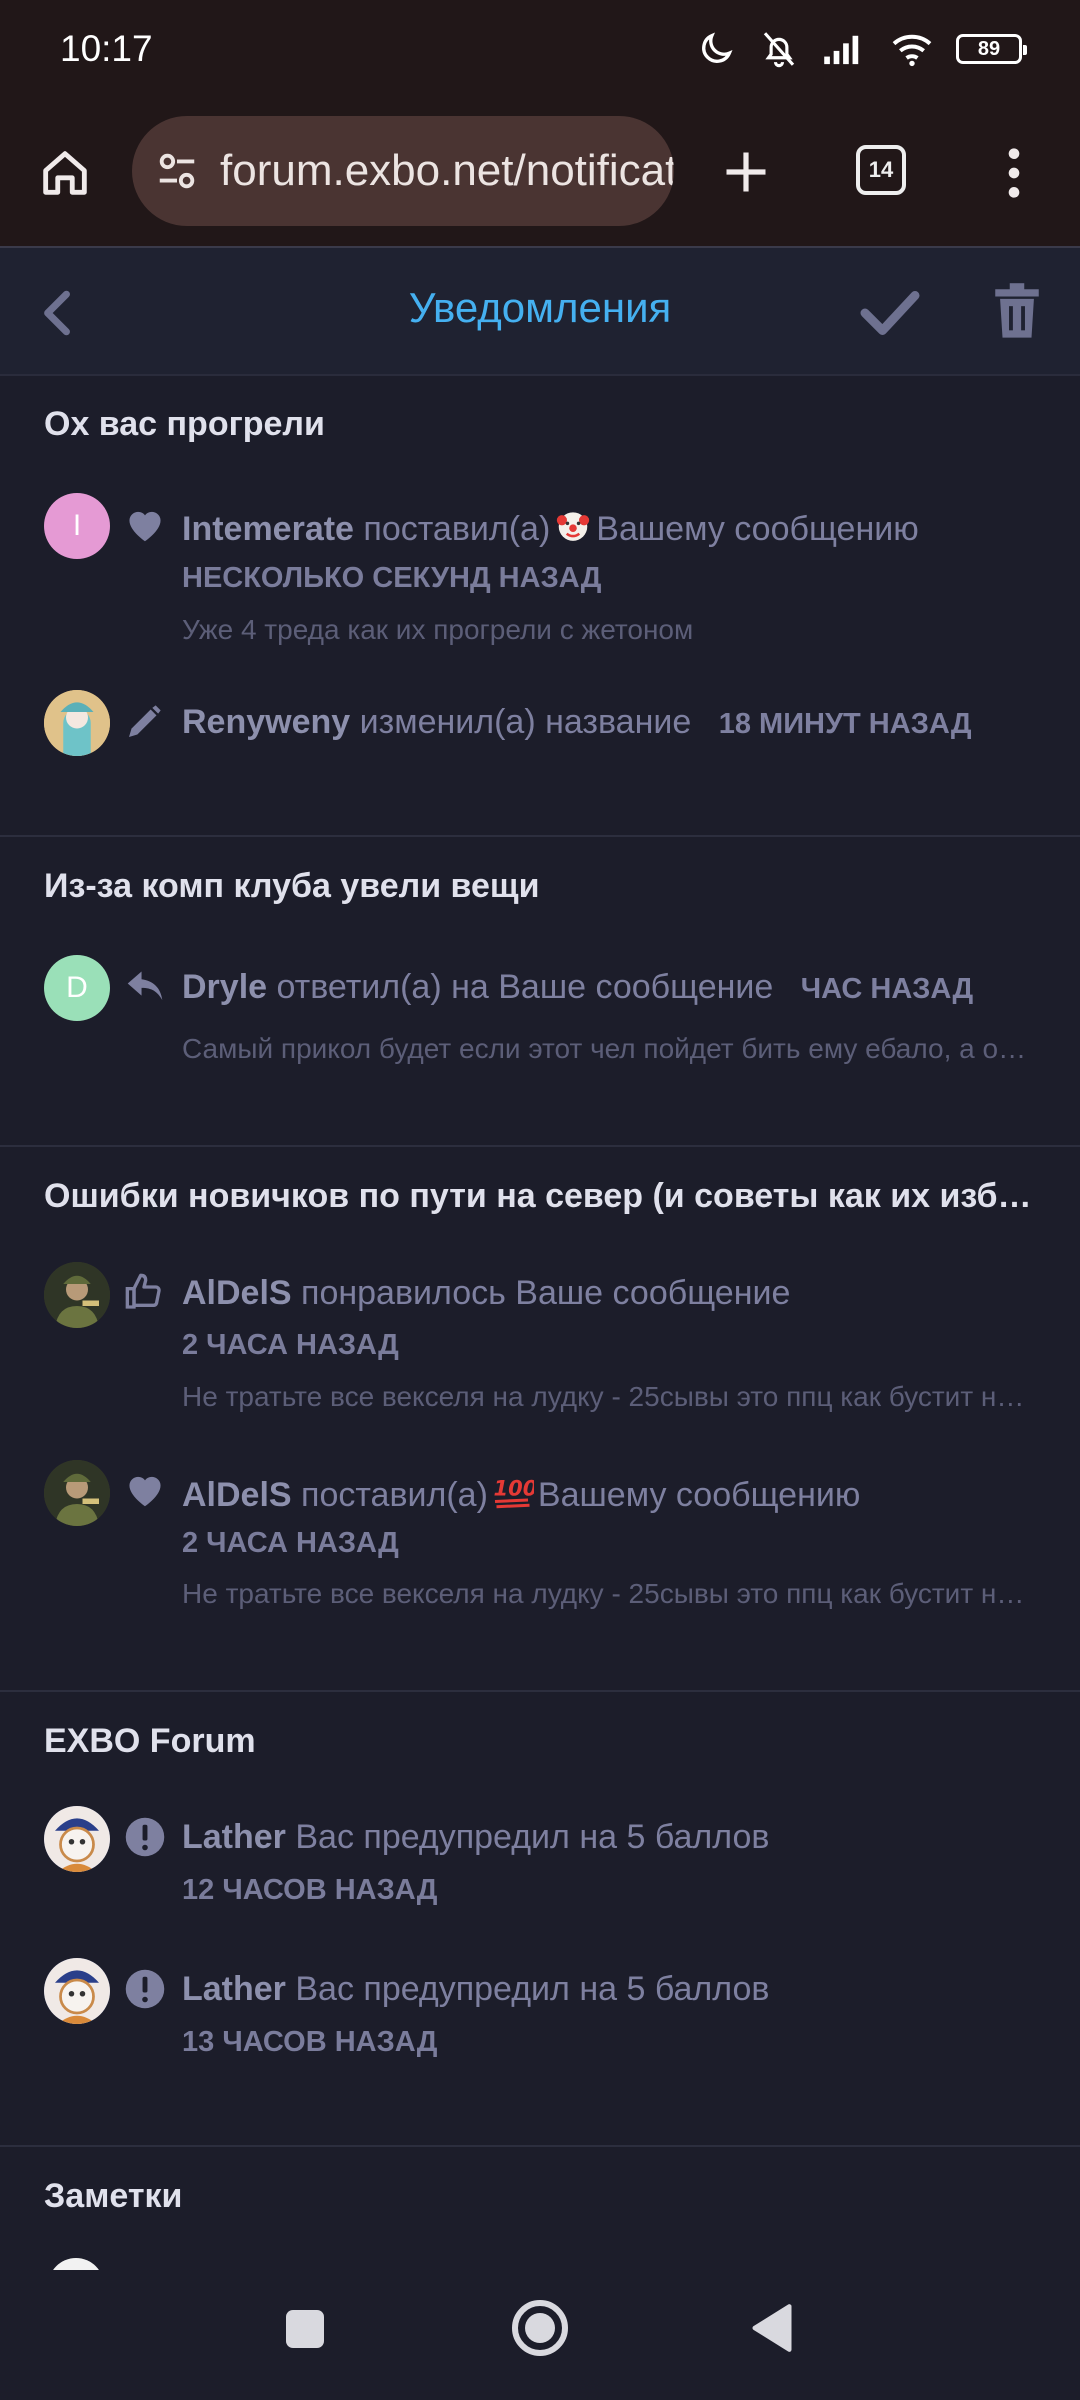  Describe the element at coordinates (717, 47) in the screenshot. I see `moon-icon` at that location.